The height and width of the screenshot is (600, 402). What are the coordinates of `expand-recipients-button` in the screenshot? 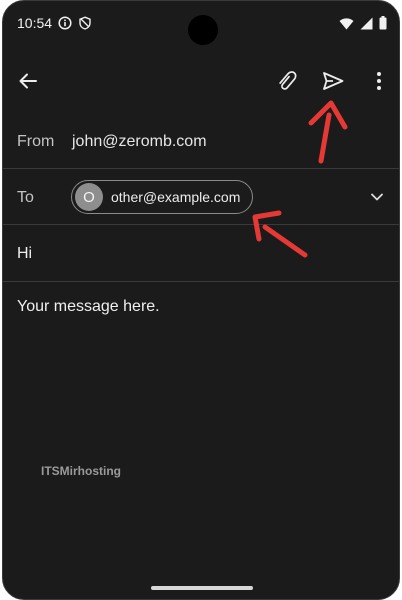 It's located at (377, 197).